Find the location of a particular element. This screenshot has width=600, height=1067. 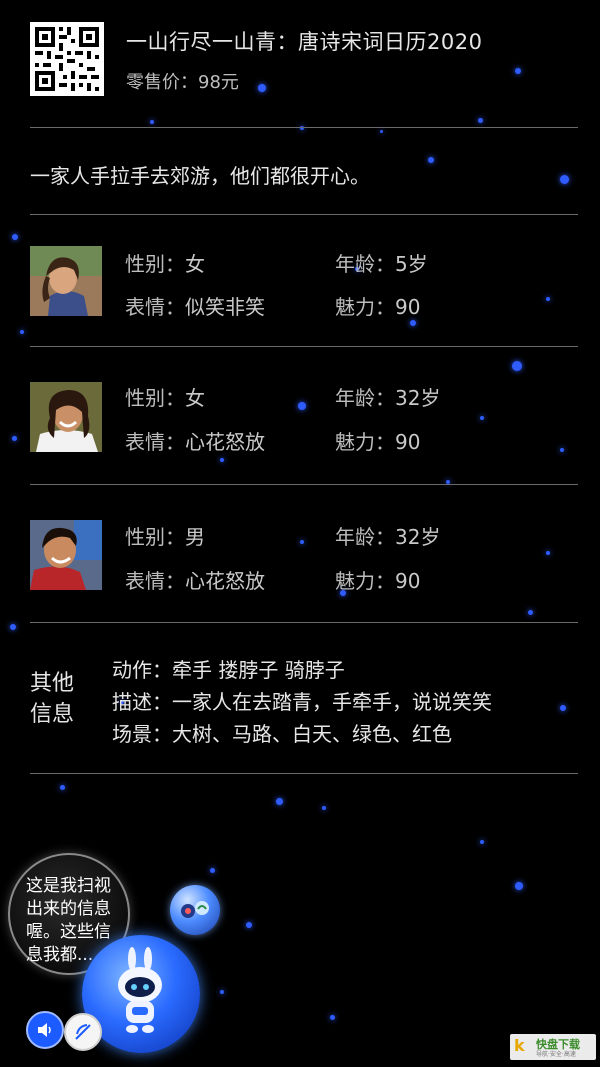

avatar-woman is located at coordinates (66, 417).